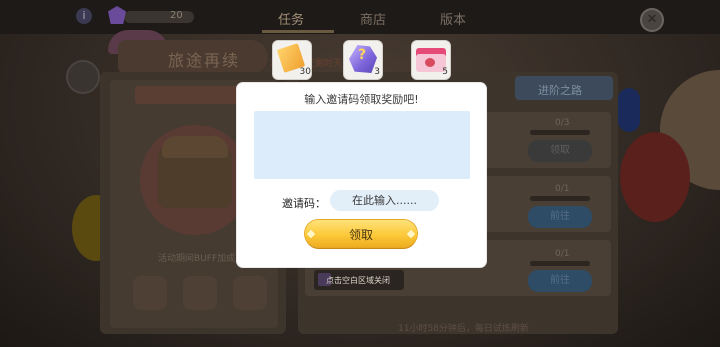 The width and height of the screenshot is (720, 347). I want to click on close-hint-text: 点击空白区域关闭, so click(358, 280).